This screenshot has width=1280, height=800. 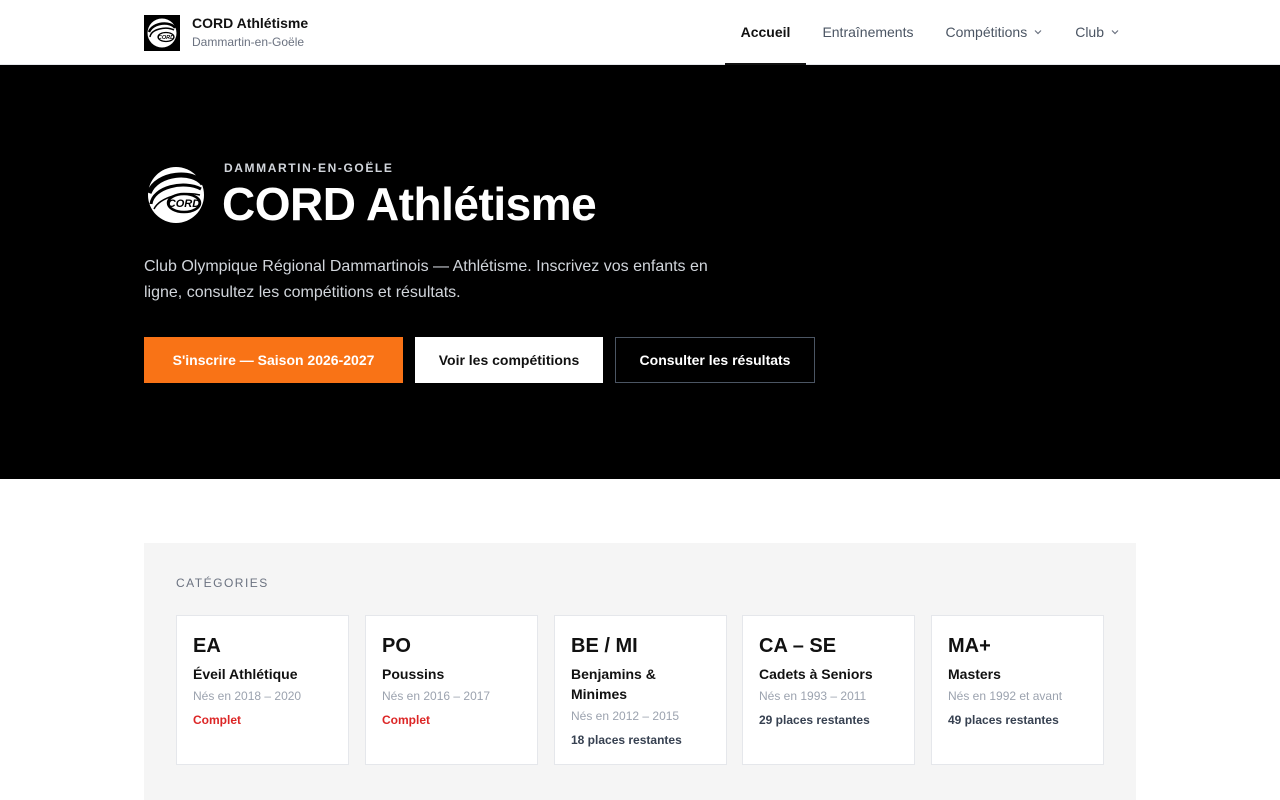 What do you see at coordinates (248, 42) in the screenshot?
I see `brand-location: Dammartin-en-Goële` at bounding box center [248, 42].